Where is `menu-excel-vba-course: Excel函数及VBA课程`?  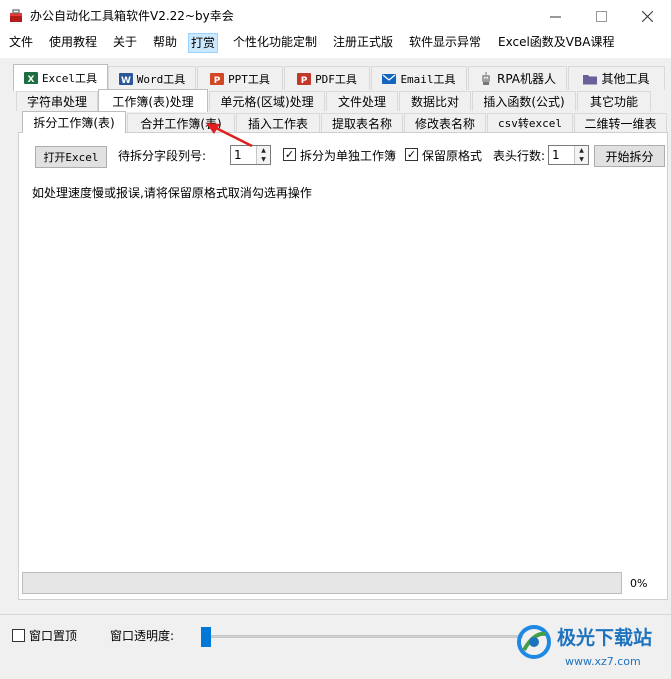 menu-excel-vba-course: Excel函数及VBA课程 is located at coordinates (556, 43).